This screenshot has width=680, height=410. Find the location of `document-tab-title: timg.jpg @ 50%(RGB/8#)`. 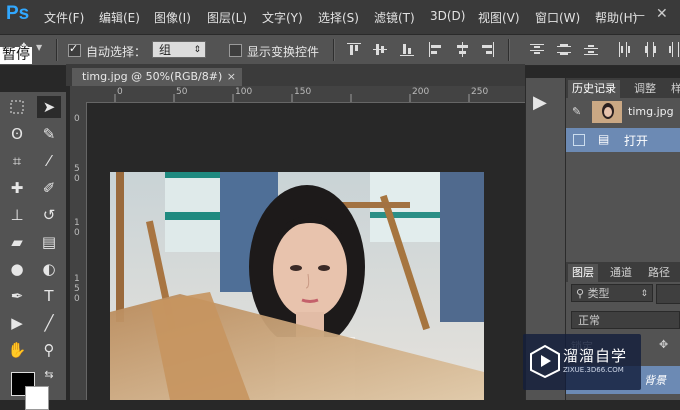

document-tab-title: timg.jpg @ 50%(RGB/8#) is located at coordinates (152, 76).